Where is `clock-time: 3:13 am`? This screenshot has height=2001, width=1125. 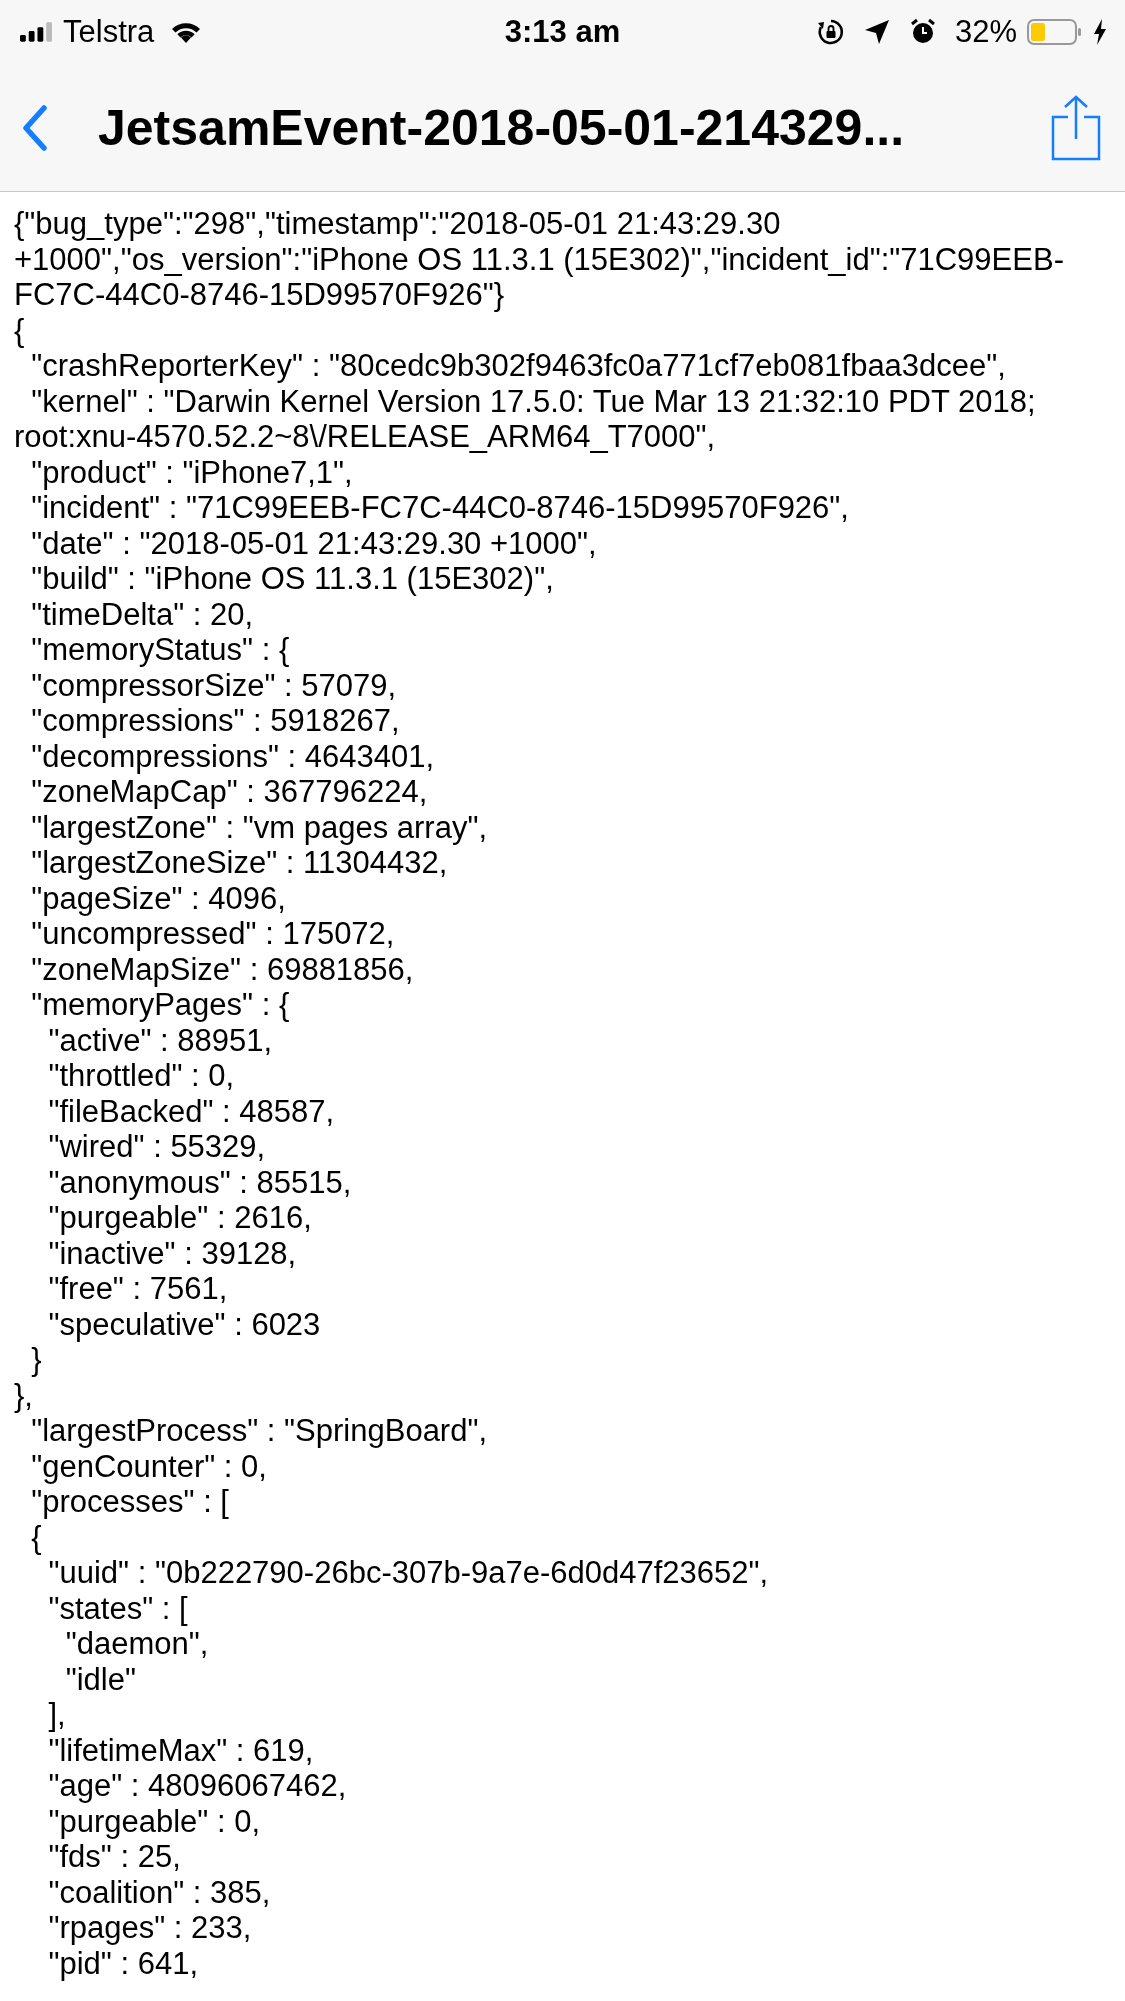
clock-time: 3:13 am is located at coordinates (562, 32).